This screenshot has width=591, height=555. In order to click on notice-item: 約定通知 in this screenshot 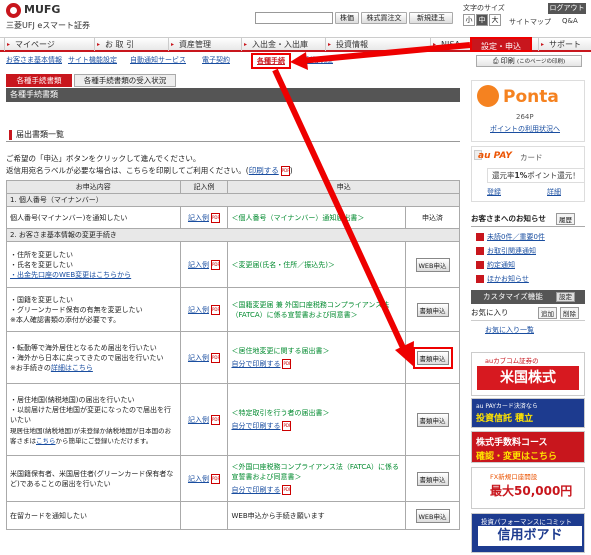, I will do `click(495, 265)`.